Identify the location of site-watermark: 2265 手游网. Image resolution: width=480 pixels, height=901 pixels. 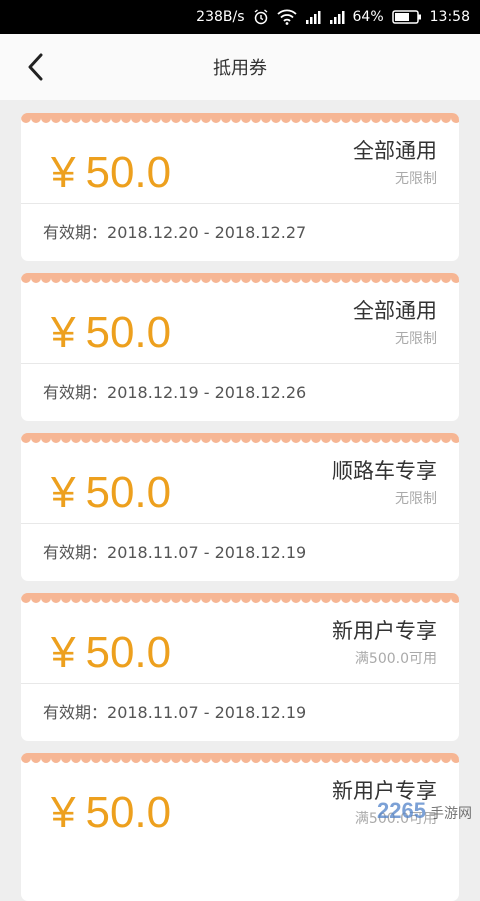
(424, 811).